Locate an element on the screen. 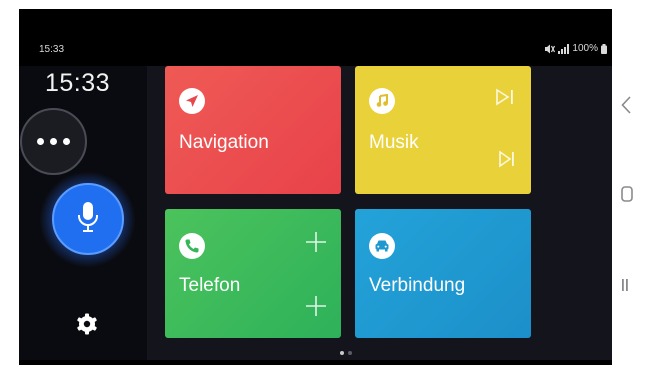 The height and width of the screenshot is (382, 650). home-icon is located at coordinates (627, 196).